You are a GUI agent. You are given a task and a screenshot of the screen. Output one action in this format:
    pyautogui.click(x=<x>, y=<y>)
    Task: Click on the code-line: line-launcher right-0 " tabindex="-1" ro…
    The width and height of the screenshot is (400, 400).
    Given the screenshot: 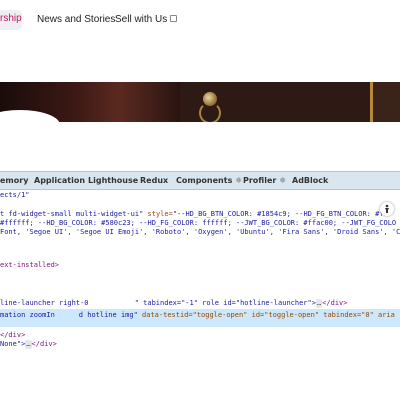 What is the action you would take?
    pyautogui.click(x=200, y=303)
    